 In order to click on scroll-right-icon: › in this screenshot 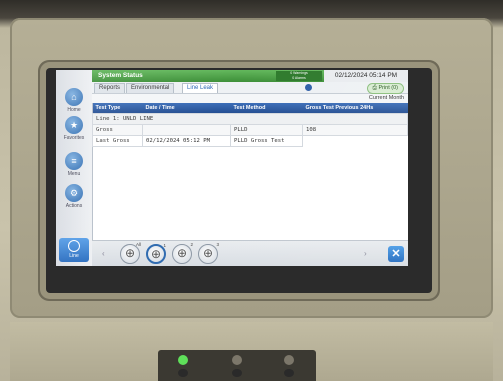, I will do `click(365, 253)`.